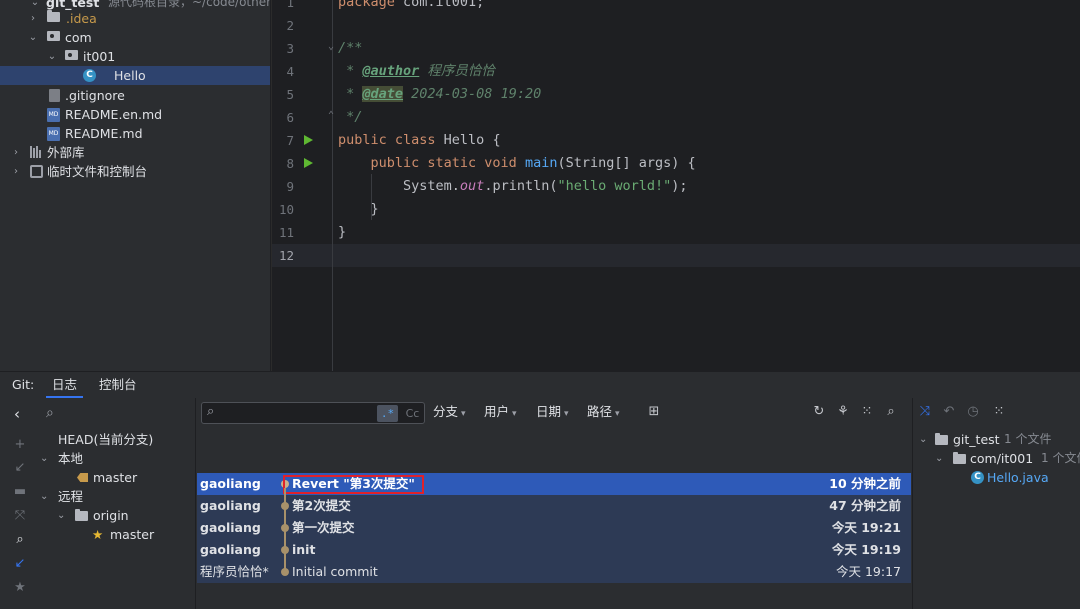  Describe the element at coordinates (996, 458) in the screenshot. I see `changed-dir: ⌄ com/it001 1 个文件` at that location.